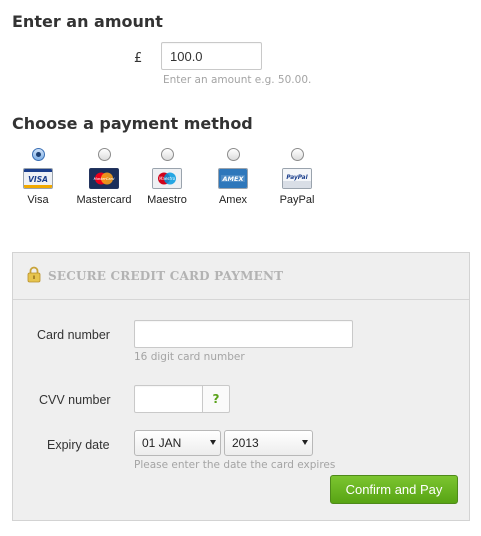 This screenshot has width=481, height=536. Describe the element at coordinates (78, 445) in the screenshot. I see `expiry-label: Expiry date` at that location.